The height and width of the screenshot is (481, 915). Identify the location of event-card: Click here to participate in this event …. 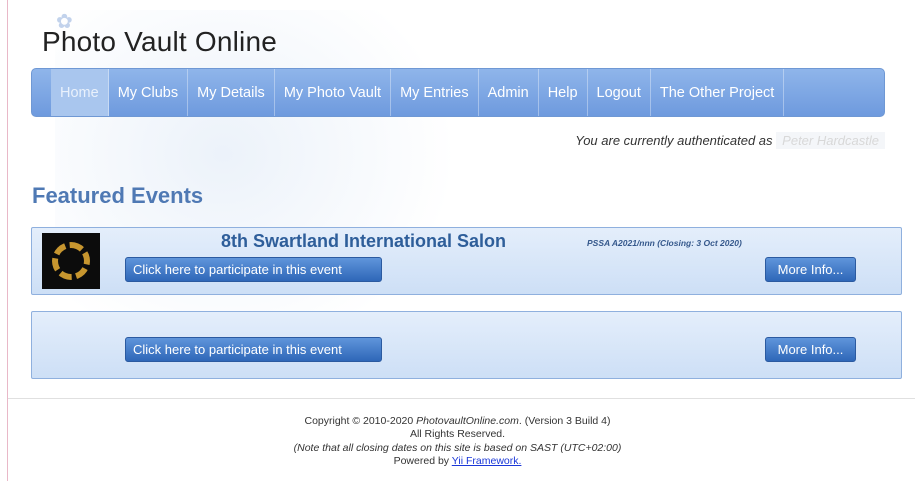
(466, 345).